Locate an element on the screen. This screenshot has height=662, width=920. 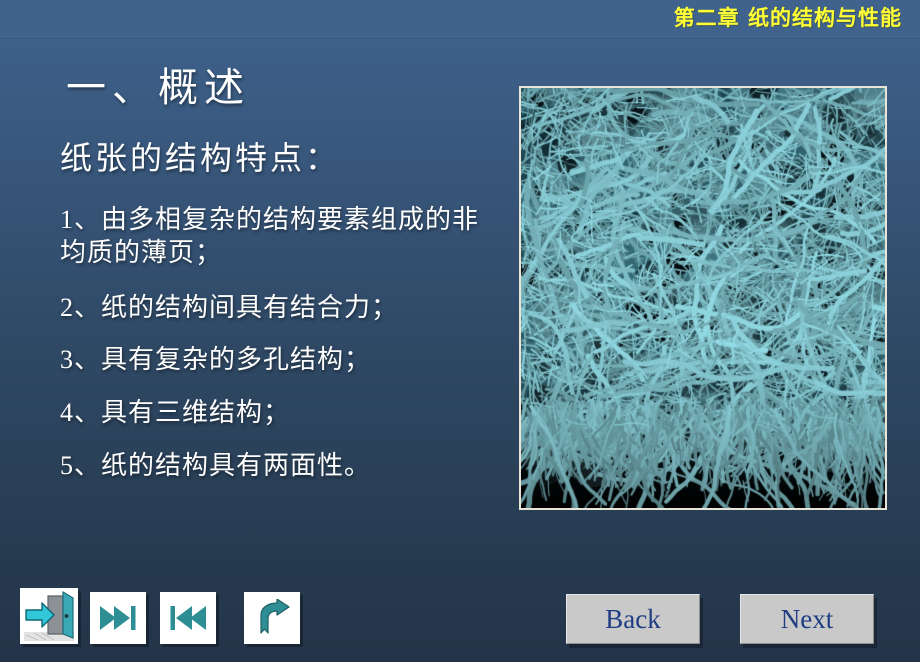
skip-forward-icon is located at coordinates (118, 618).